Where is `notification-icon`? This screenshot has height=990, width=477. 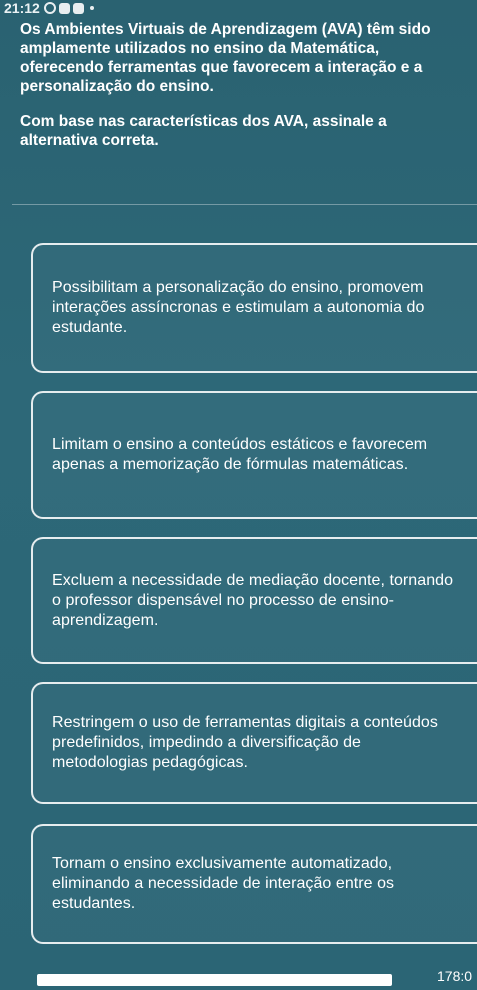
notification-icon is located at coordinates (49, 8).